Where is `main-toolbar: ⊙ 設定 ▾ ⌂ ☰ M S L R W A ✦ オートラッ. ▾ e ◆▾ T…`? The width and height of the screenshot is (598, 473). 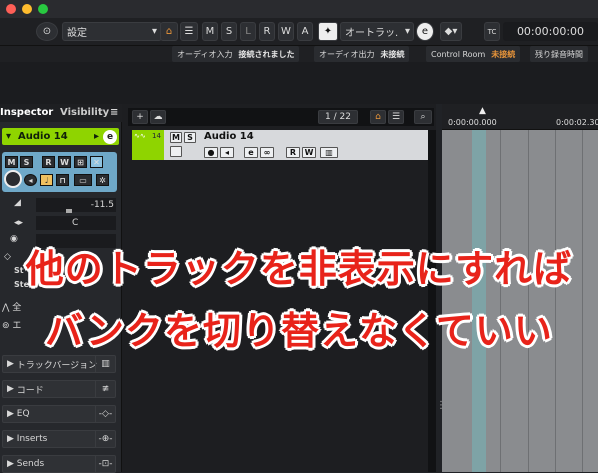
main-toolbar: ⊙ 設定 ▾ ⌂ ☰ M S L R W A ✦ オートラッ. ▾ e ◆▾ T… is located at coordinates (299, 32).